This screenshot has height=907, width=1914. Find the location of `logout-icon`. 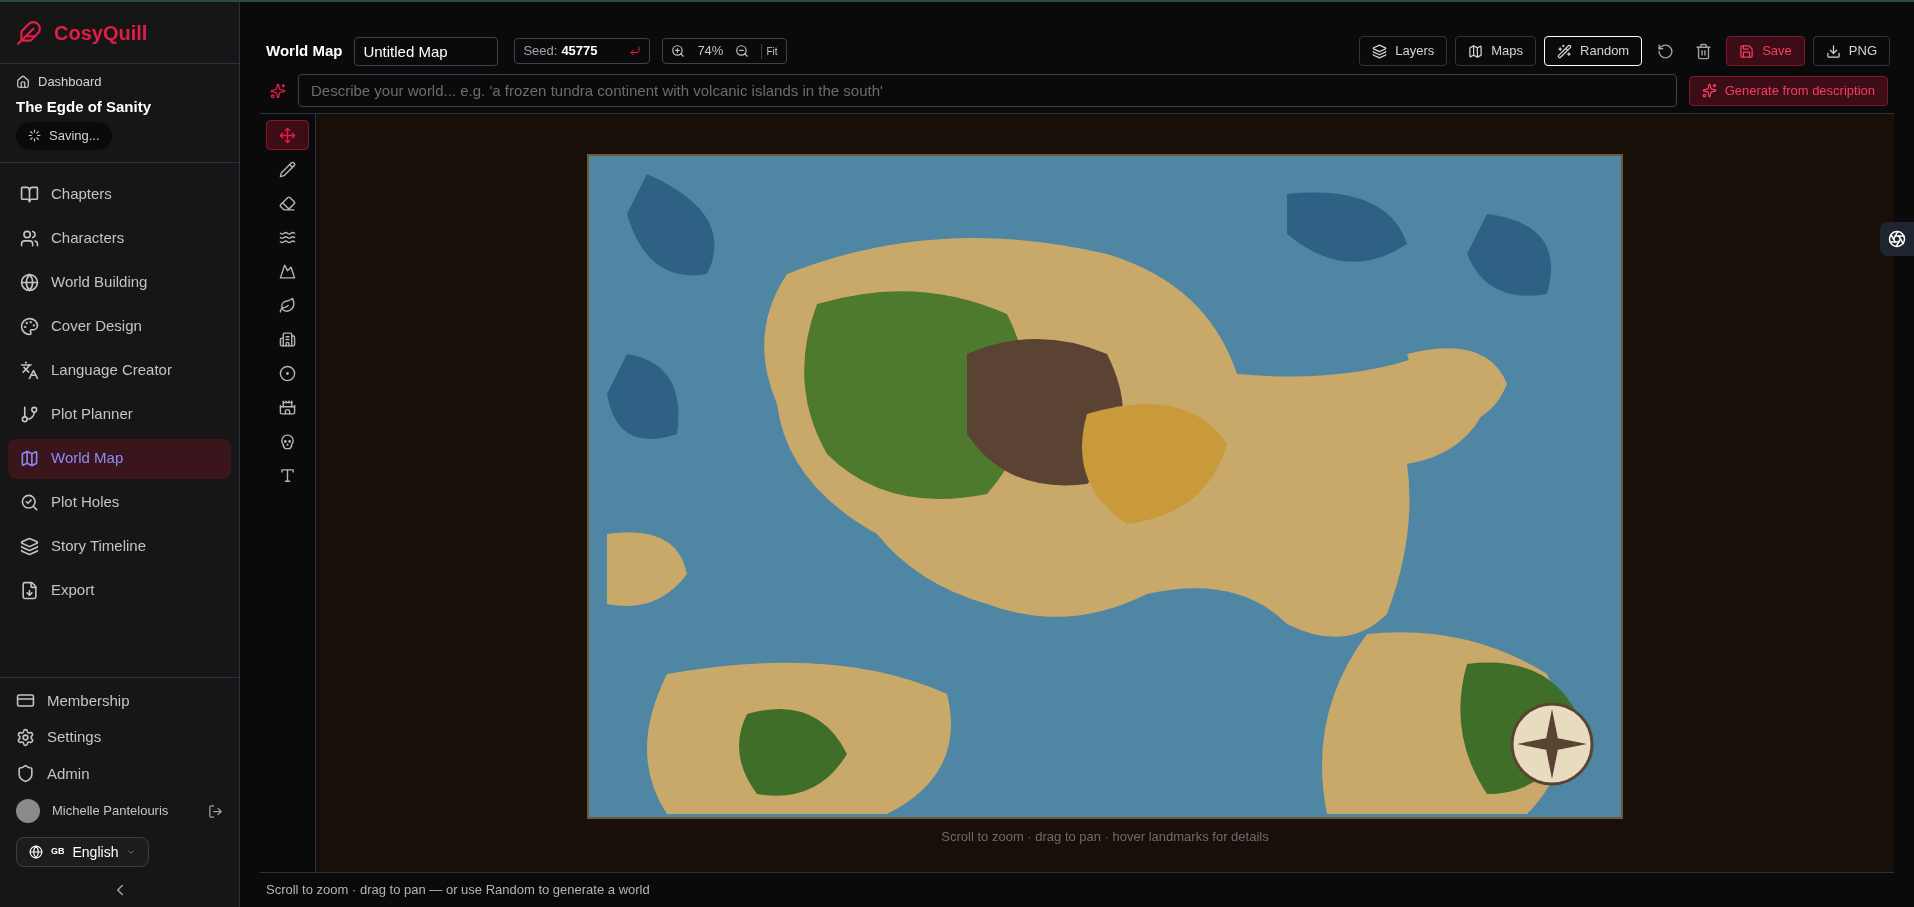

logout-icon is located at coordinates (215, 811).